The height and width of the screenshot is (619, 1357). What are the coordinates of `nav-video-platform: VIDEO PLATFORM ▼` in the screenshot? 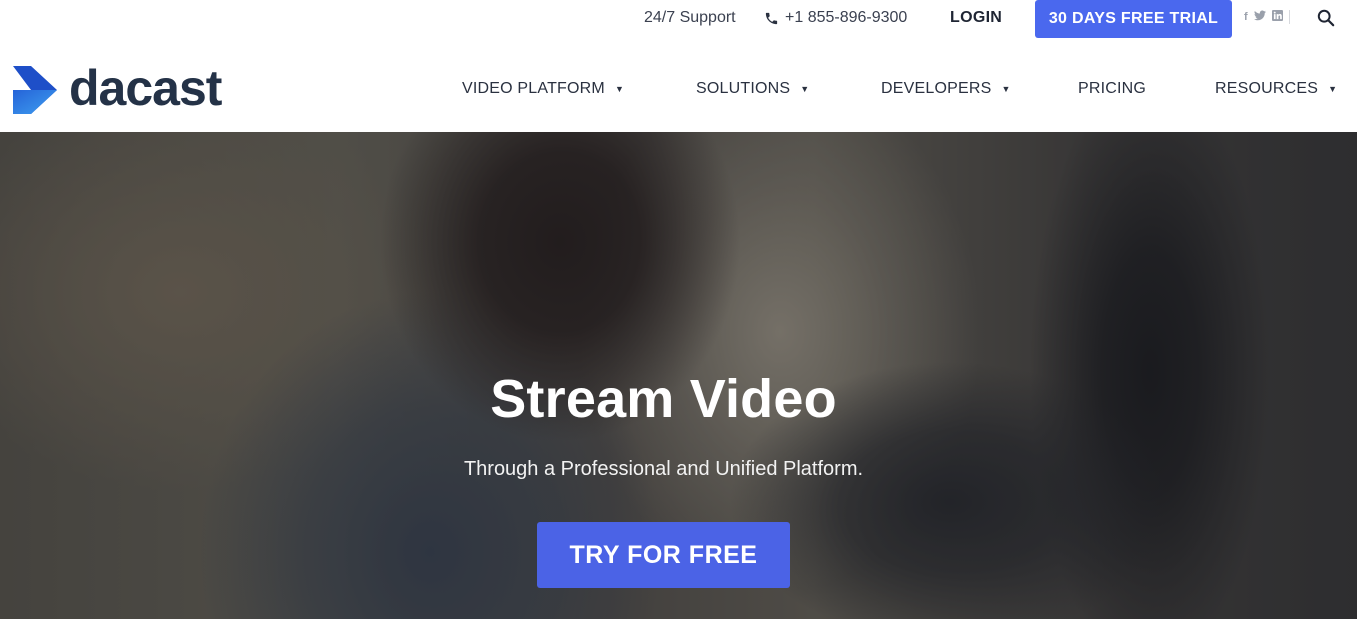 It's located at (543, 89).